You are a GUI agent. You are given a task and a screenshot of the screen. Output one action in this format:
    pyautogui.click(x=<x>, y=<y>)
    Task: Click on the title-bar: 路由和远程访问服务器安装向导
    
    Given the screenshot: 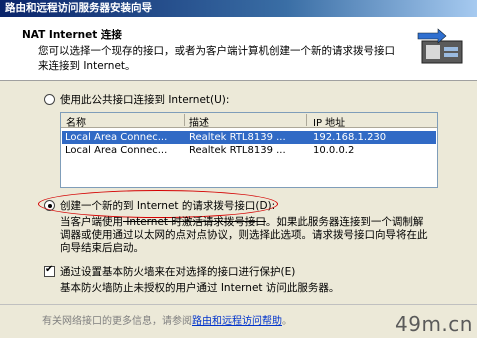 What is the action you would take?
    pyautogui.click(x=238, y=8)
    